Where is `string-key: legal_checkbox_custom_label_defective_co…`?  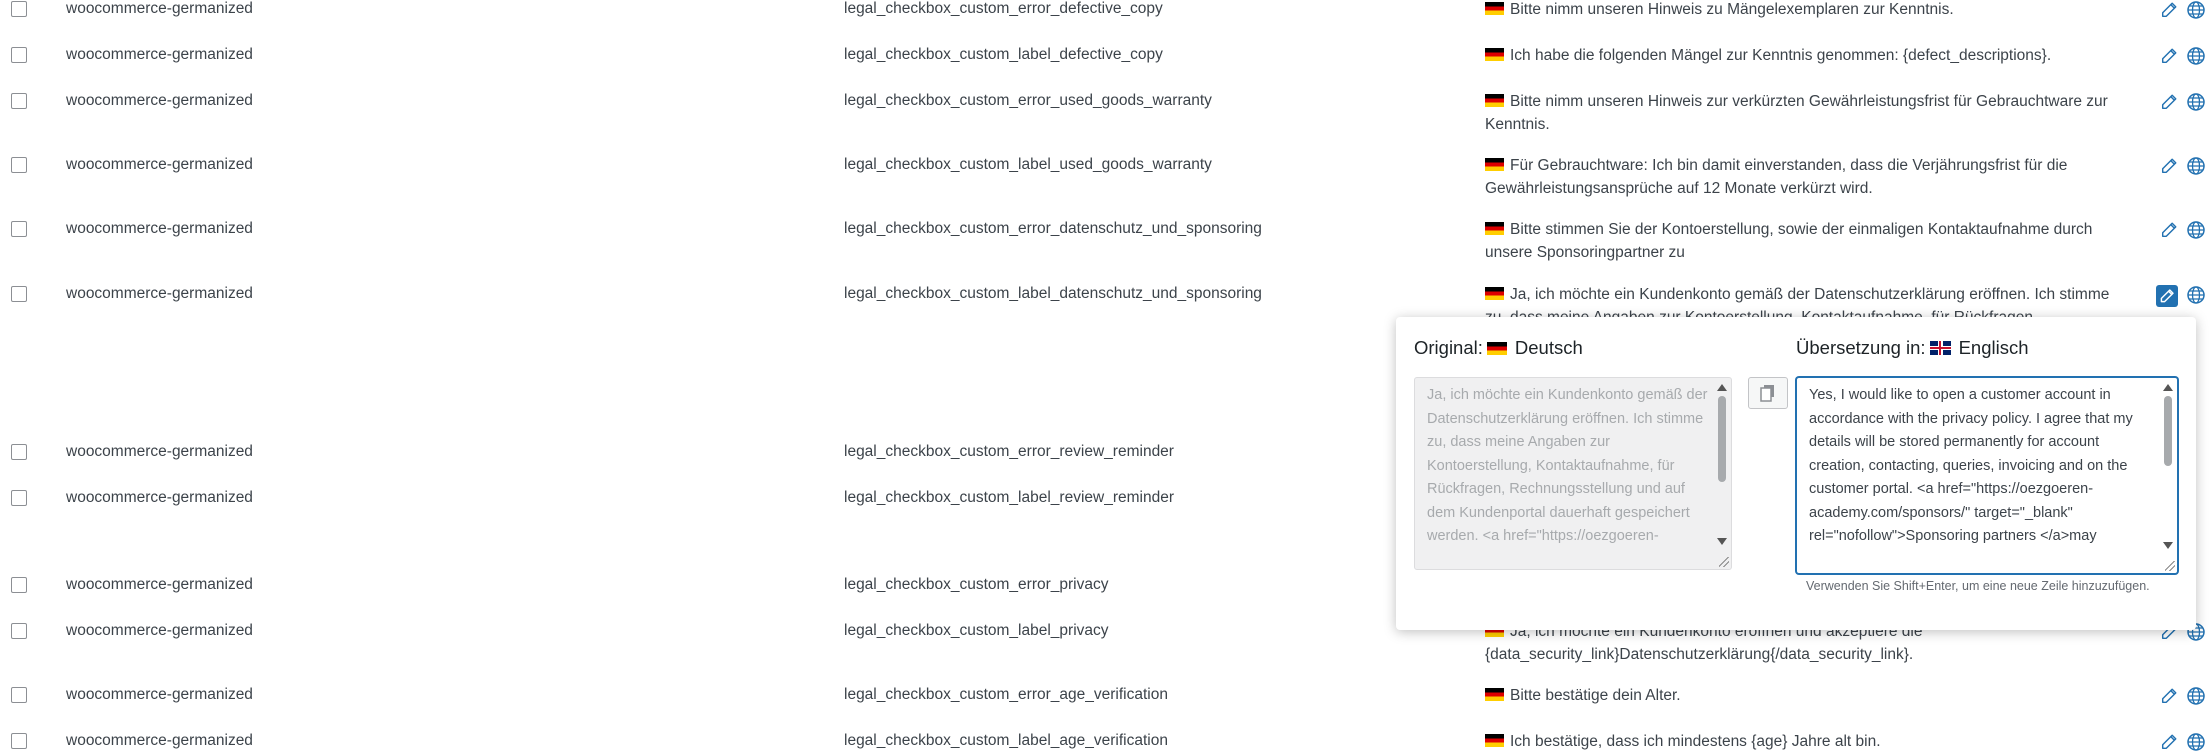
string-key: legal_checkbox_custom_label_defective_co… is located at coordinates (1003, 54).